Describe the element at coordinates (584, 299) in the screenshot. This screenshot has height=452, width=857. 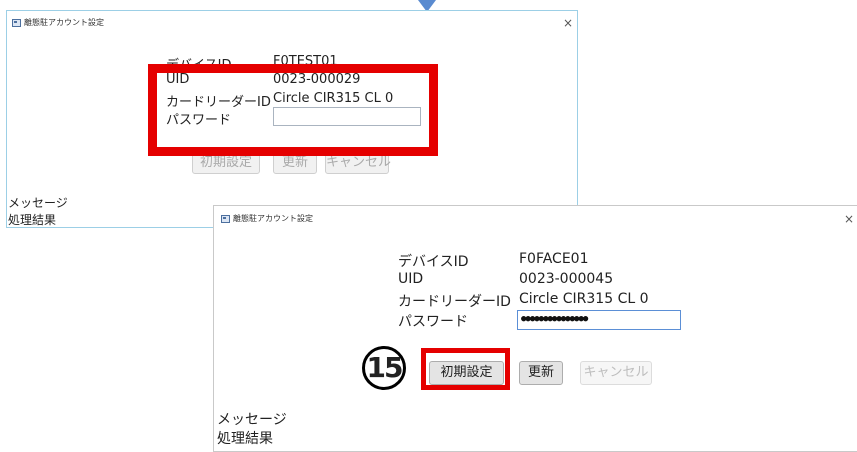
I see `card-reader-id-value: Circle CIR315 CL 0` at that location.